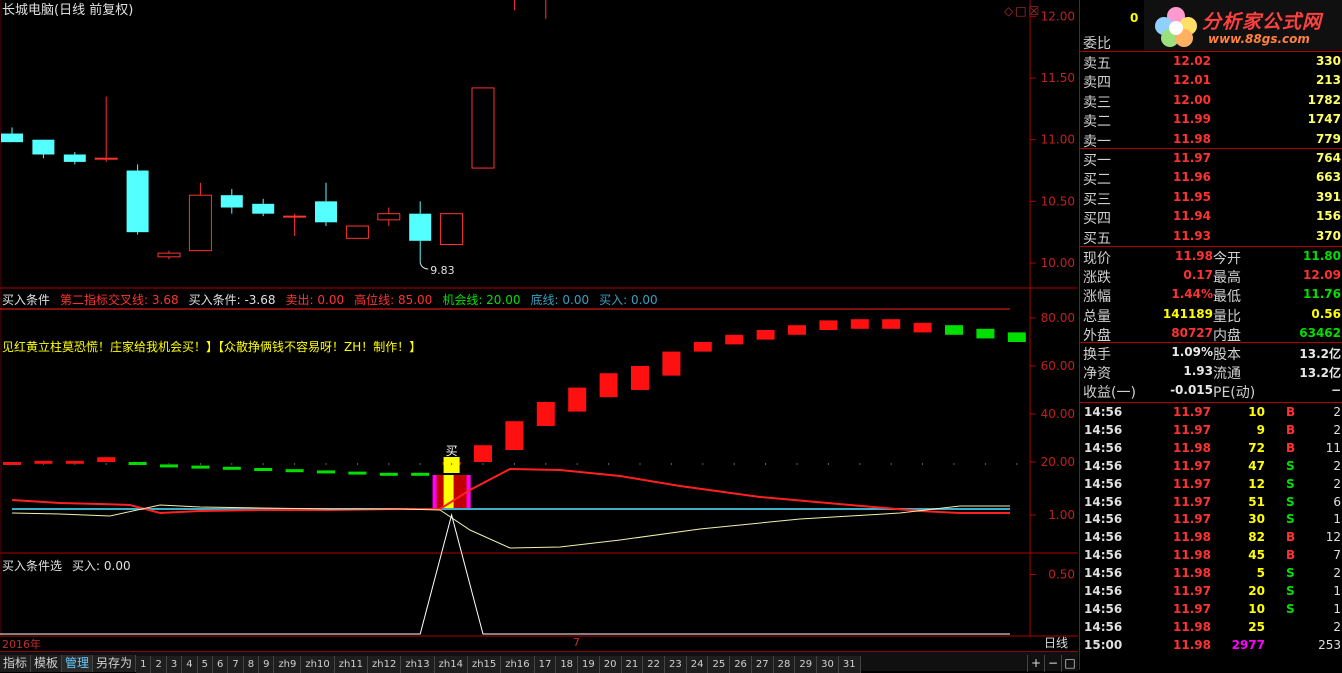  Describe the element at coordinates (510, 526) in the screenshot. I see `white-indicator-line` at that location.